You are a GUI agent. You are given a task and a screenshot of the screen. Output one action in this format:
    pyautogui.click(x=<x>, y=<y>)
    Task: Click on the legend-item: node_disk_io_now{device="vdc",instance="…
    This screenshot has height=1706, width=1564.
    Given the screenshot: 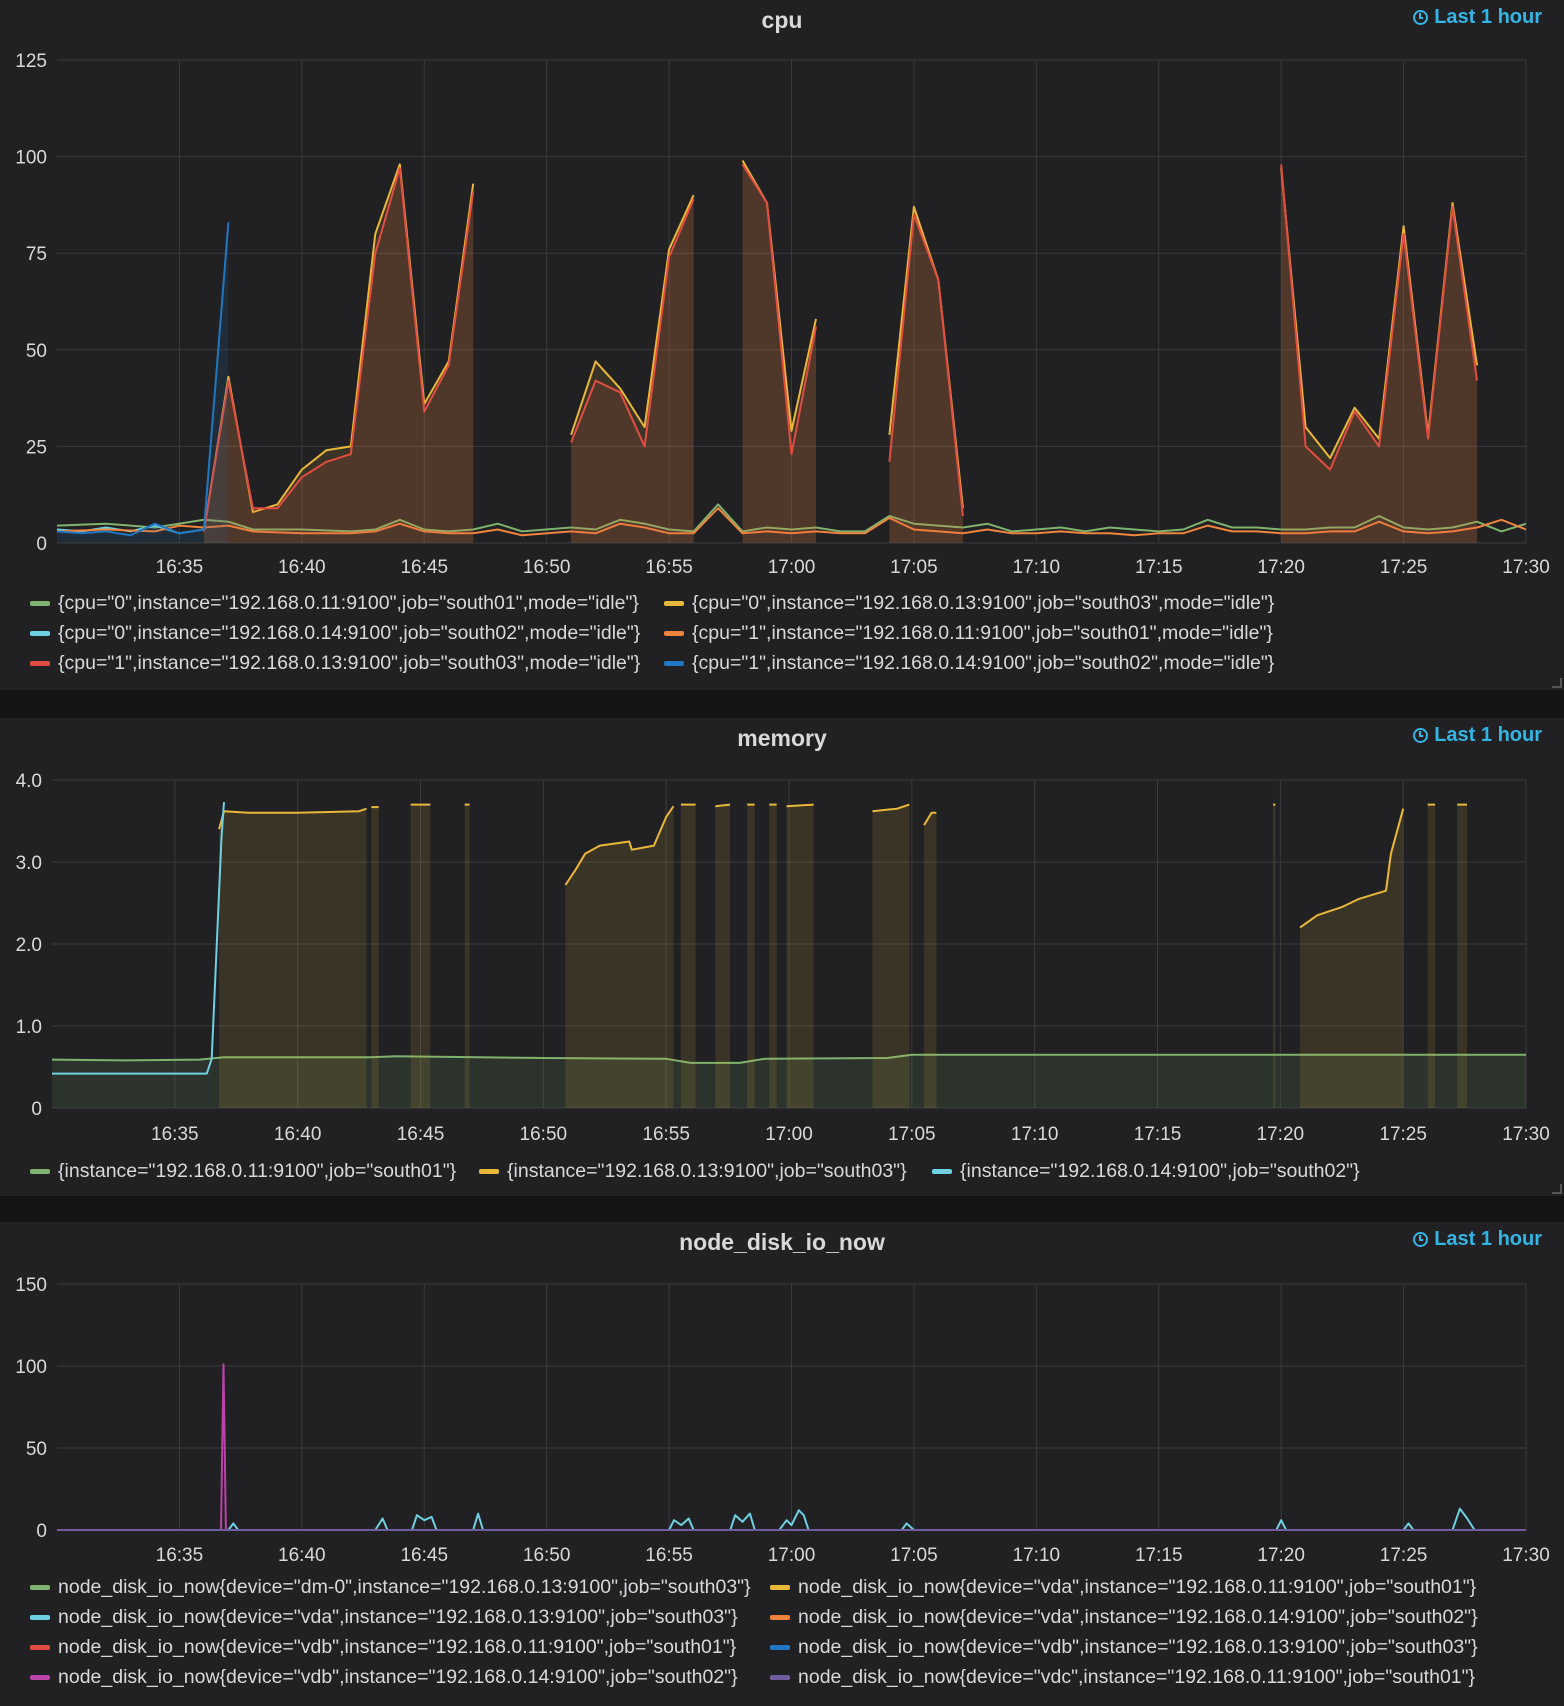 What is the action you would take?
    pyautogui.click(x=1122, y=1677)
    